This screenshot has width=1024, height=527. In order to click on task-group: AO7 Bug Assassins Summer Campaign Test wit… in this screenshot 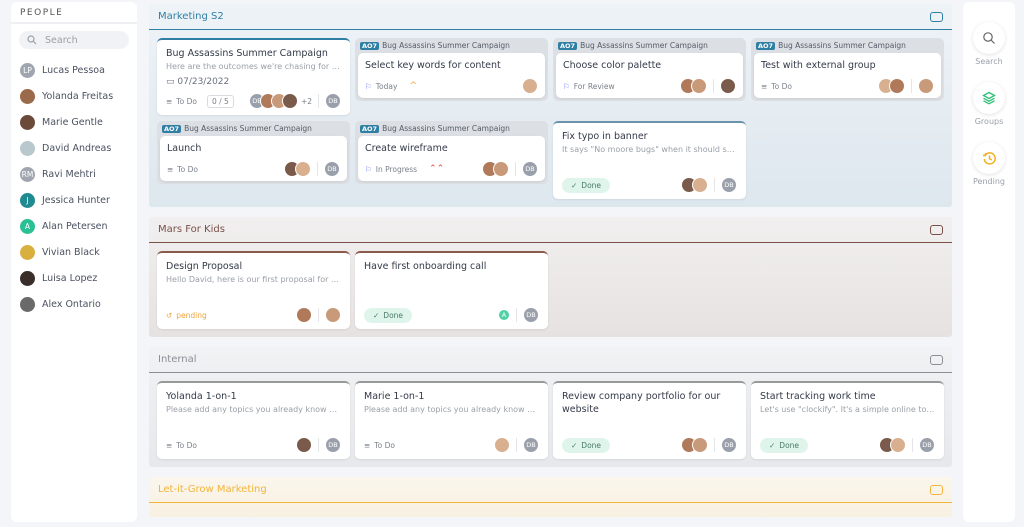, I will do `click(847, 69)`.